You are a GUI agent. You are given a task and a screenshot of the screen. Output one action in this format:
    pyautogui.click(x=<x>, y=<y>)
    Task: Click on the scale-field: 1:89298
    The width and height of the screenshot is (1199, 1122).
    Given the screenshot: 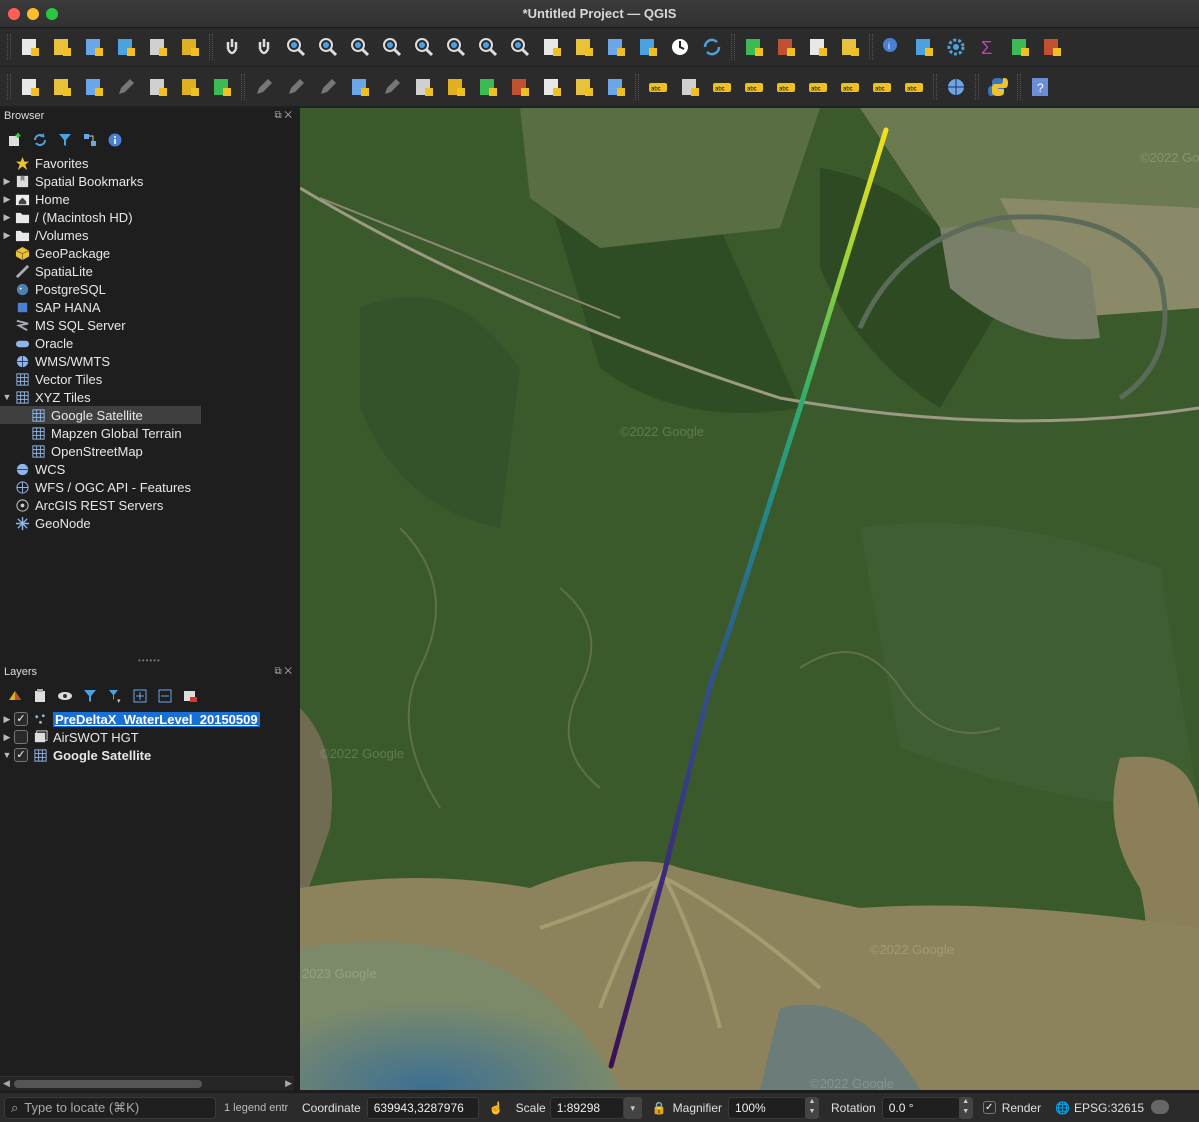 What is the action you would take?
    pyautogui.click(x=586, y=1107)
    